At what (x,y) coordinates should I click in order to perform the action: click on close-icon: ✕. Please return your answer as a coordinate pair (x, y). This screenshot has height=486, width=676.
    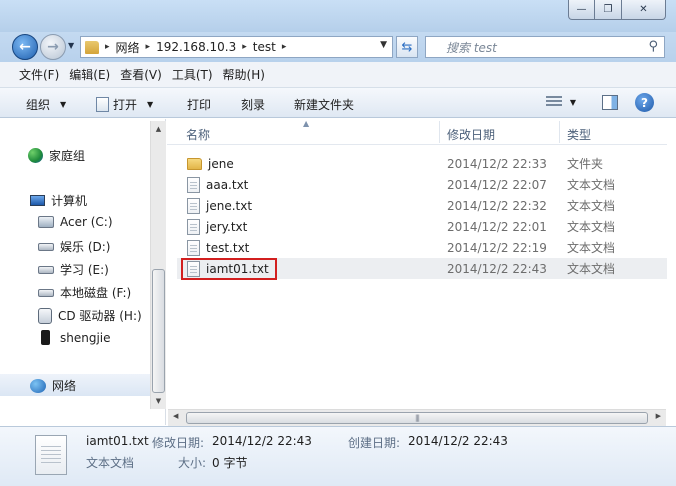
    Looking at the image, I should click on (643, 9).